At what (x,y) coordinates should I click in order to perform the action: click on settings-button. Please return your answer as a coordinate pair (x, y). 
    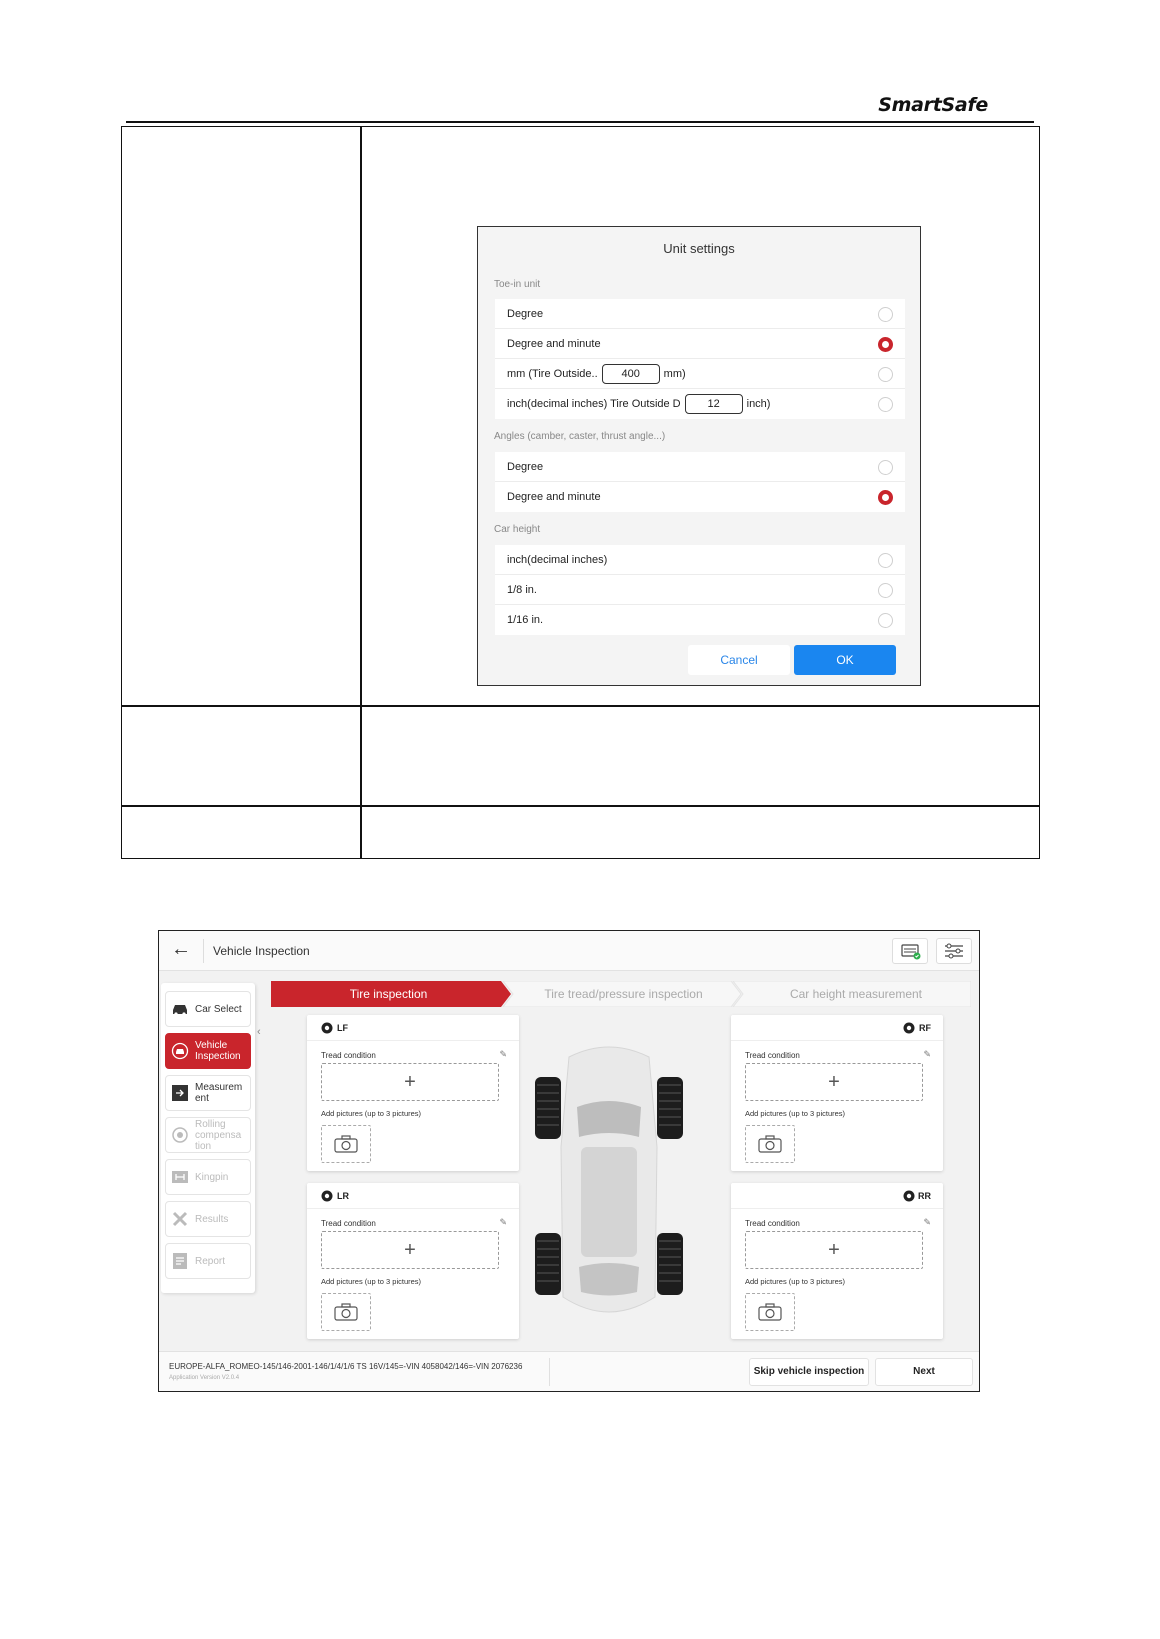
    Looking at the image, I should click on (954, 951).